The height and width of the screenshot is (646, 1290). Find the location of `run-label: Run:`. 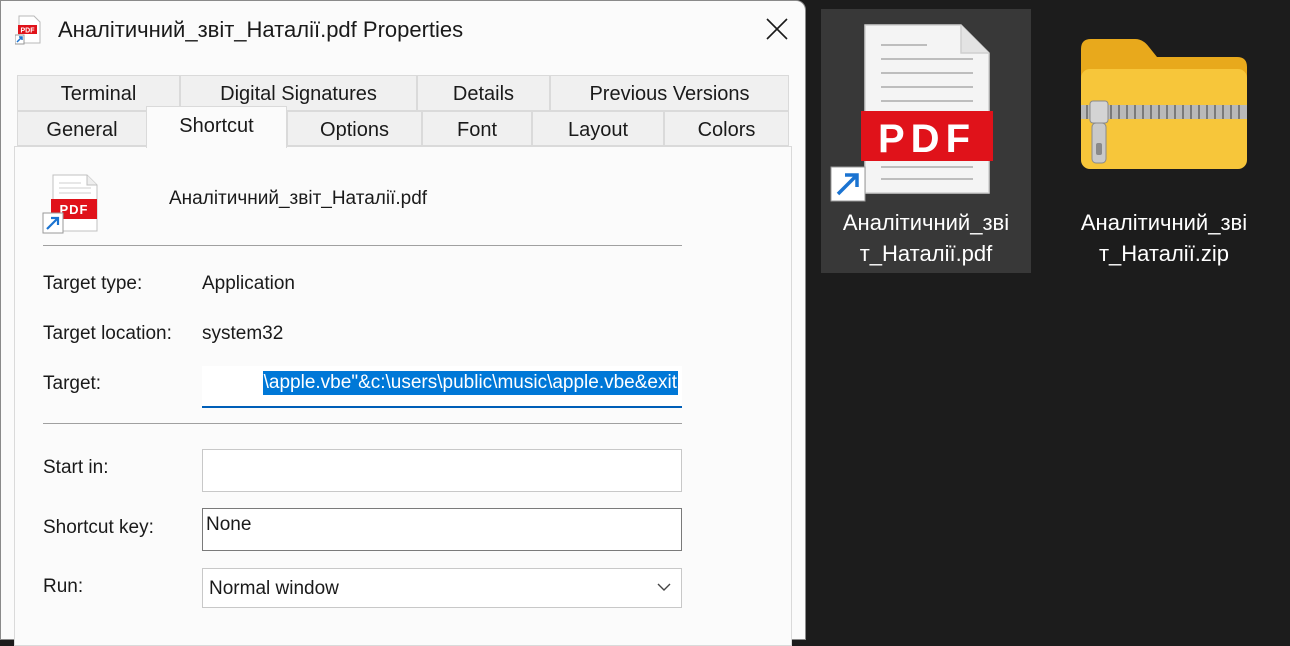

run-label: Run: is located at coordinates (63, 586).